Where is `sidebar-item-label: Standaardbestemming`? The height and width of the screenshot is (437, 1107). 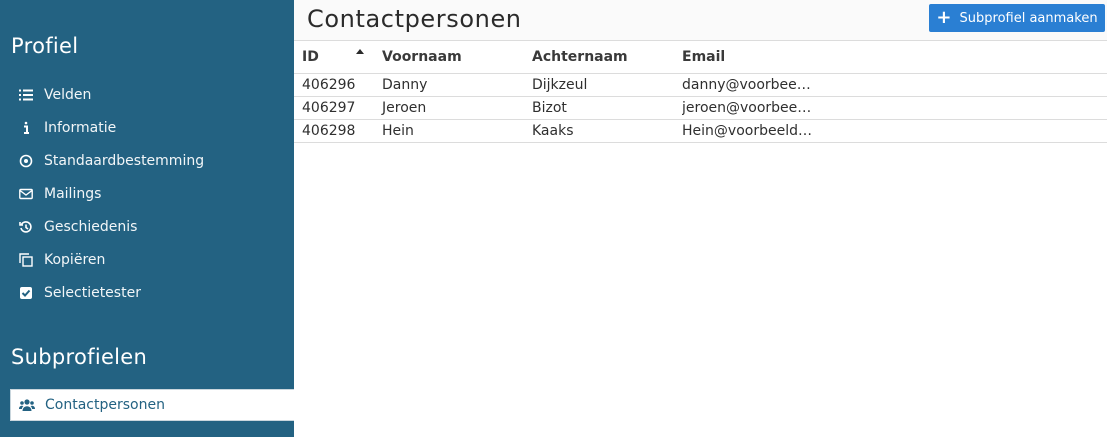 sidebar-item-label: Standaardbestemming is located at coordinates (124, 160).